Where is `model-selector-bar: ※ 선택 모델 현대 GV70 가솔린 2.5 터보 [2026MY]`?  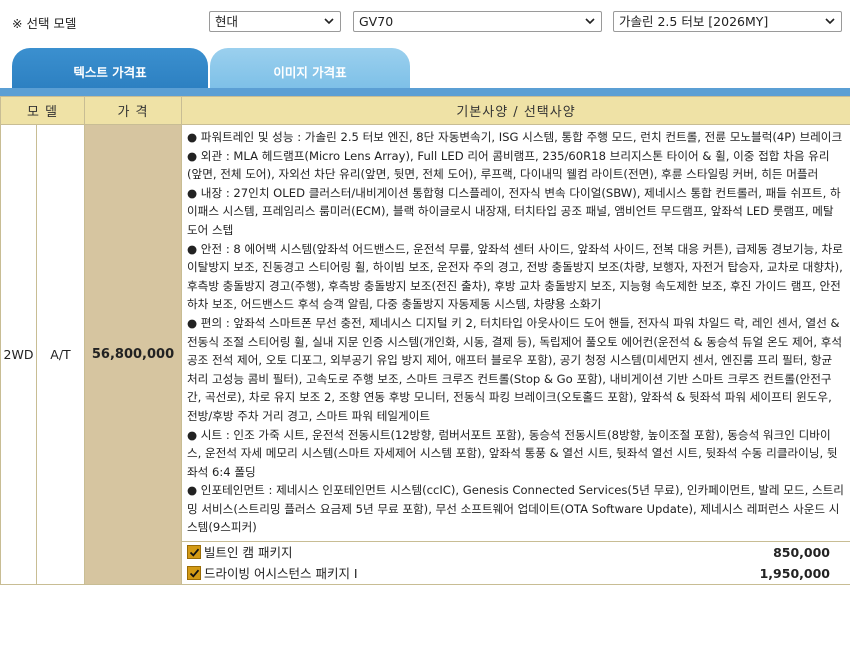
model-selector-bar: ※ 선택 모델 현대 GV70 가솔린 2.5 터보 [2026MY] is located at coordinates (425, 20).